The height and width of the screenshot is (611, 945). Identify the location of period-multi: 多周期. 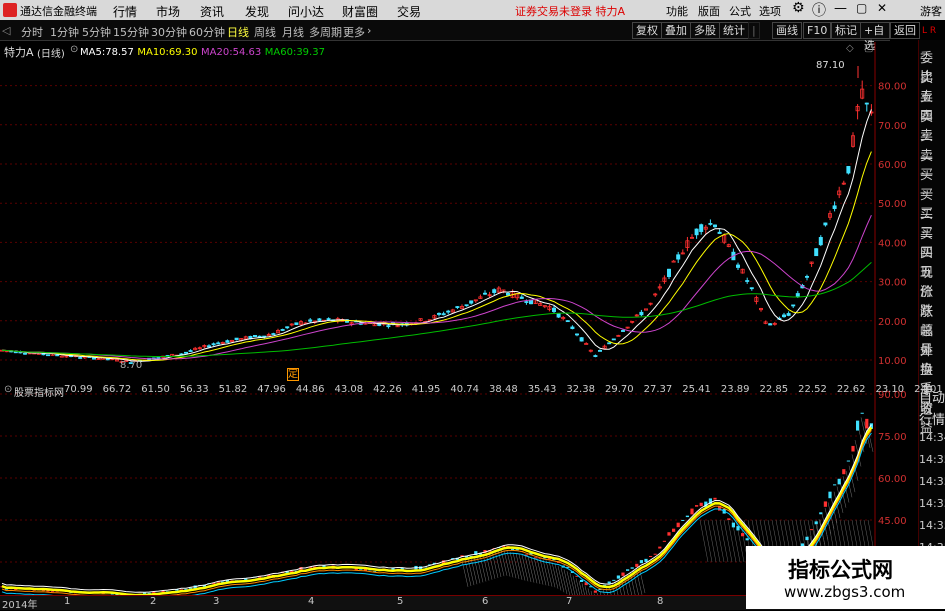
(325, 32).